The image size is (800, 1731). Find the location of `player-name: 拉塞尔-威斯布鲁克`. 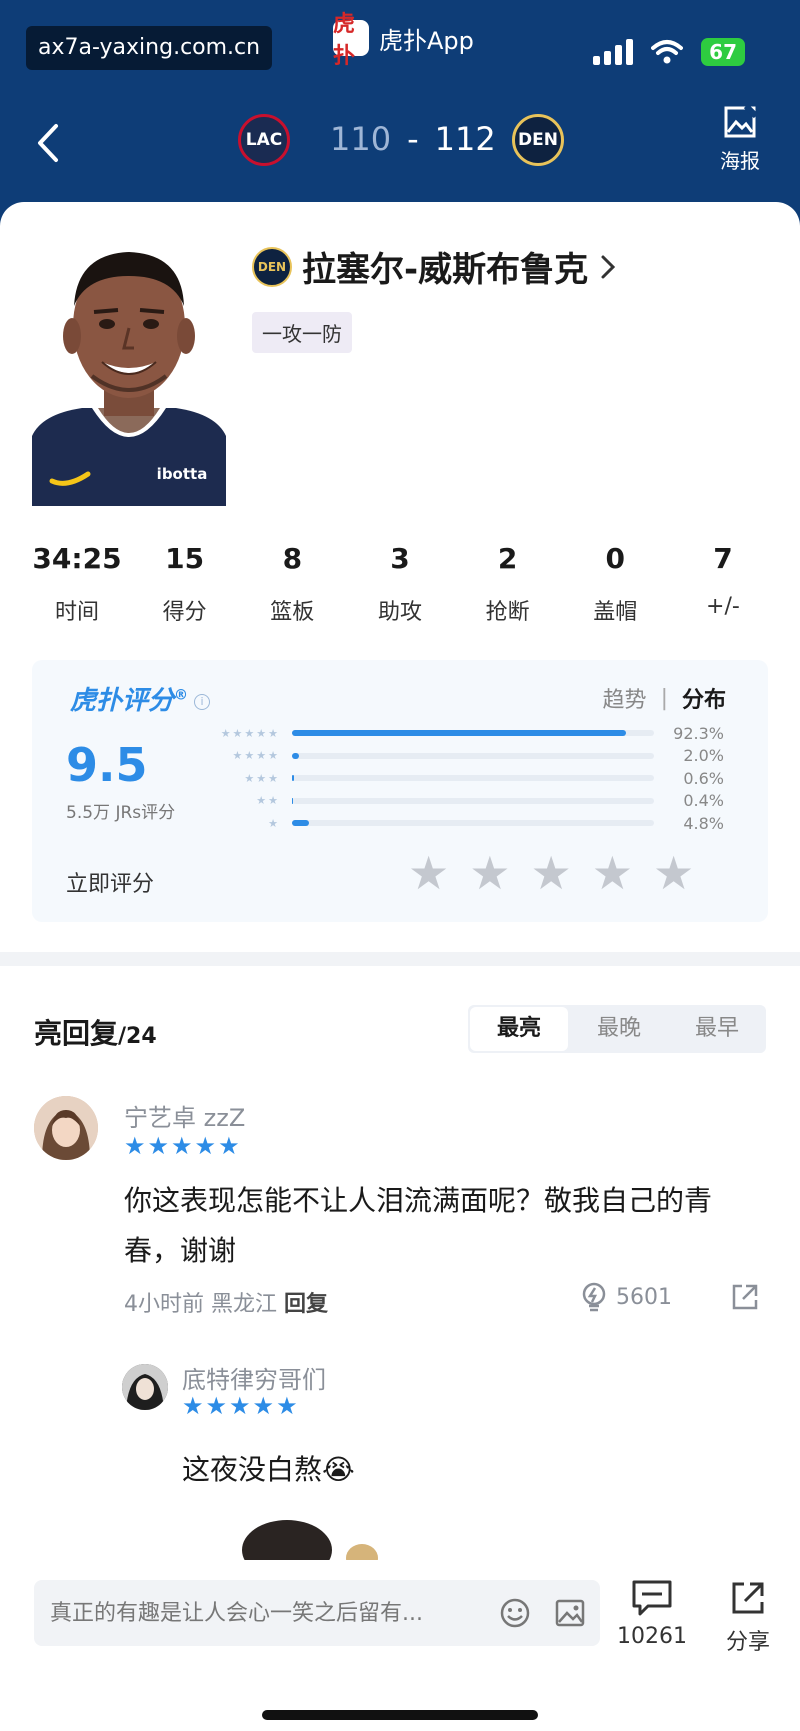

player-name: 拉塞尔-威斯布鲁克 is located at coordinates (445, 270).